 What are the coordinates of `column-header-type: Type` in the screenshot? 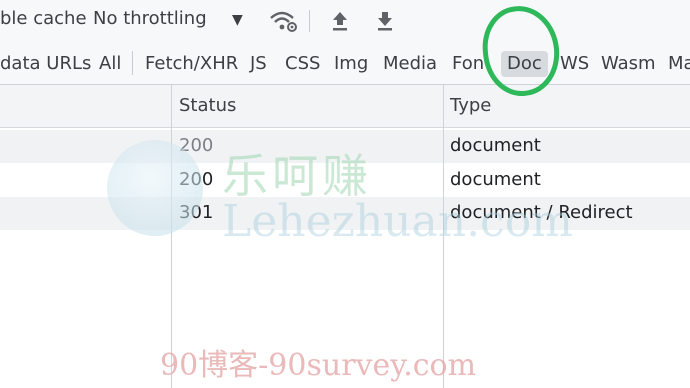 It's located at (470, 105).